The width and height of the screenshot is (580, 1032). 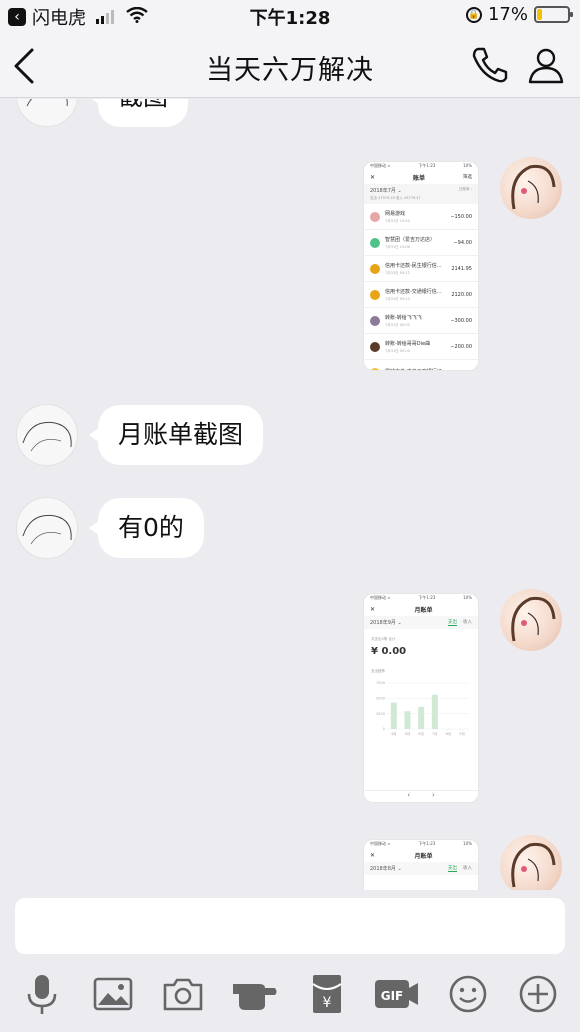 I want to click on red-packet-icon: ¥, so click(x=327, y=994).